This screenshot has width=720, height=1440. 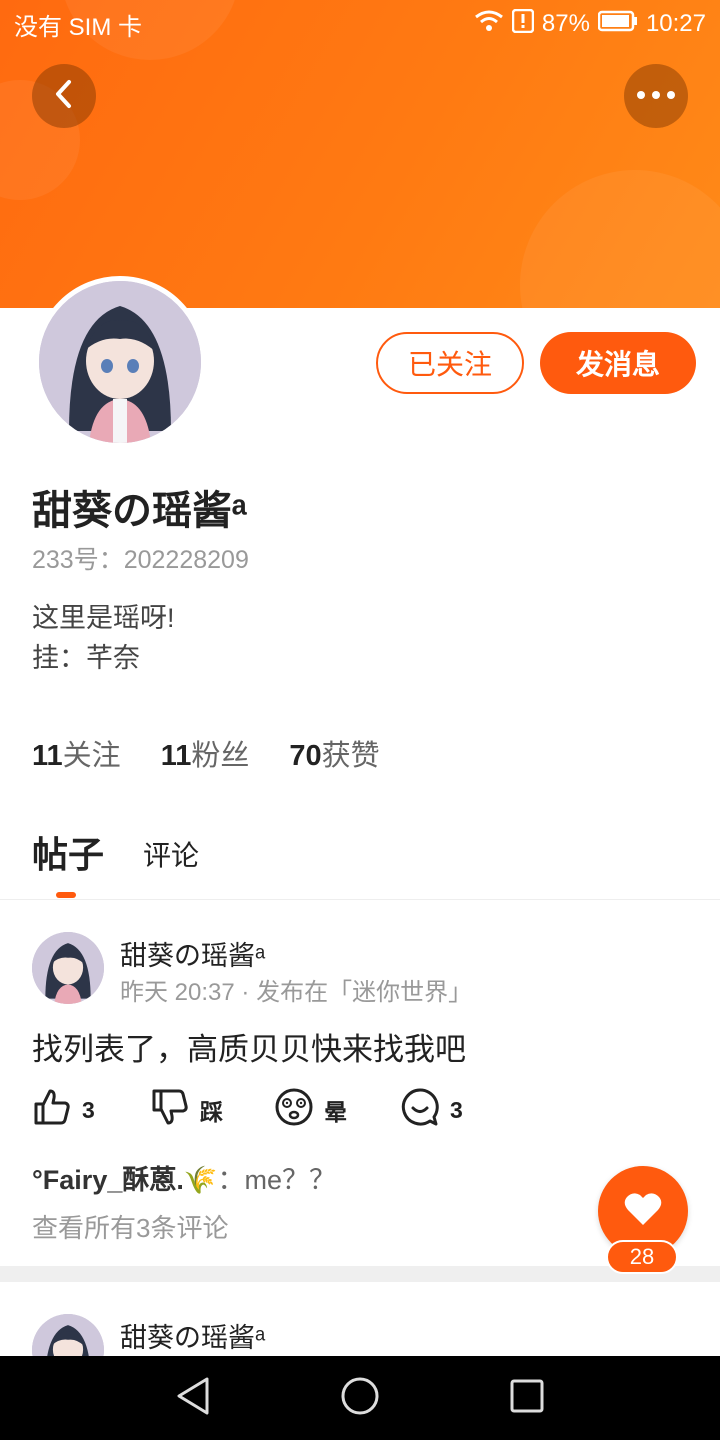 I want to click on dislike-button: 踩, so click(x=212, y=1110).